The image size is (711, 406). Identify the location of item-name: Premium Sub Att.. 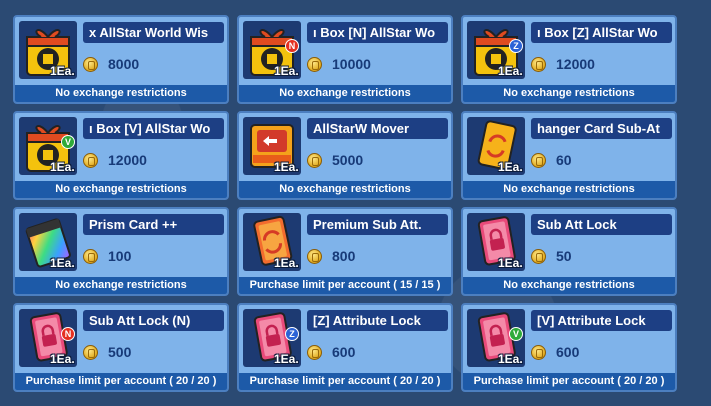
(377, 224).